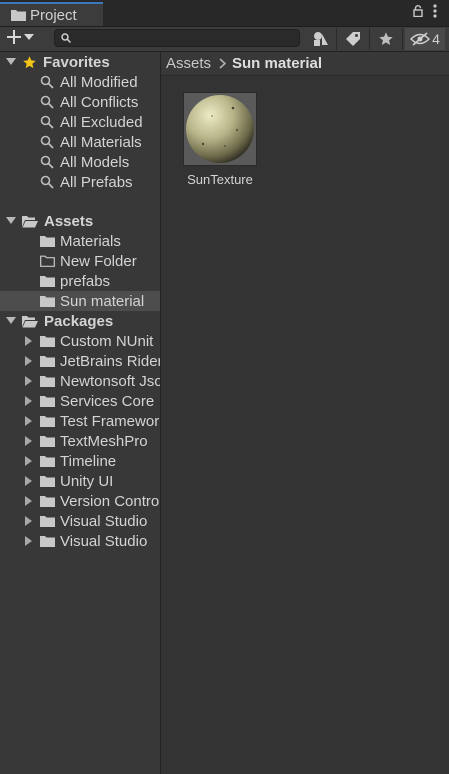 The image size is (449, 774). I want to click on package-folder: Custom NUnit, so click(80, 341).